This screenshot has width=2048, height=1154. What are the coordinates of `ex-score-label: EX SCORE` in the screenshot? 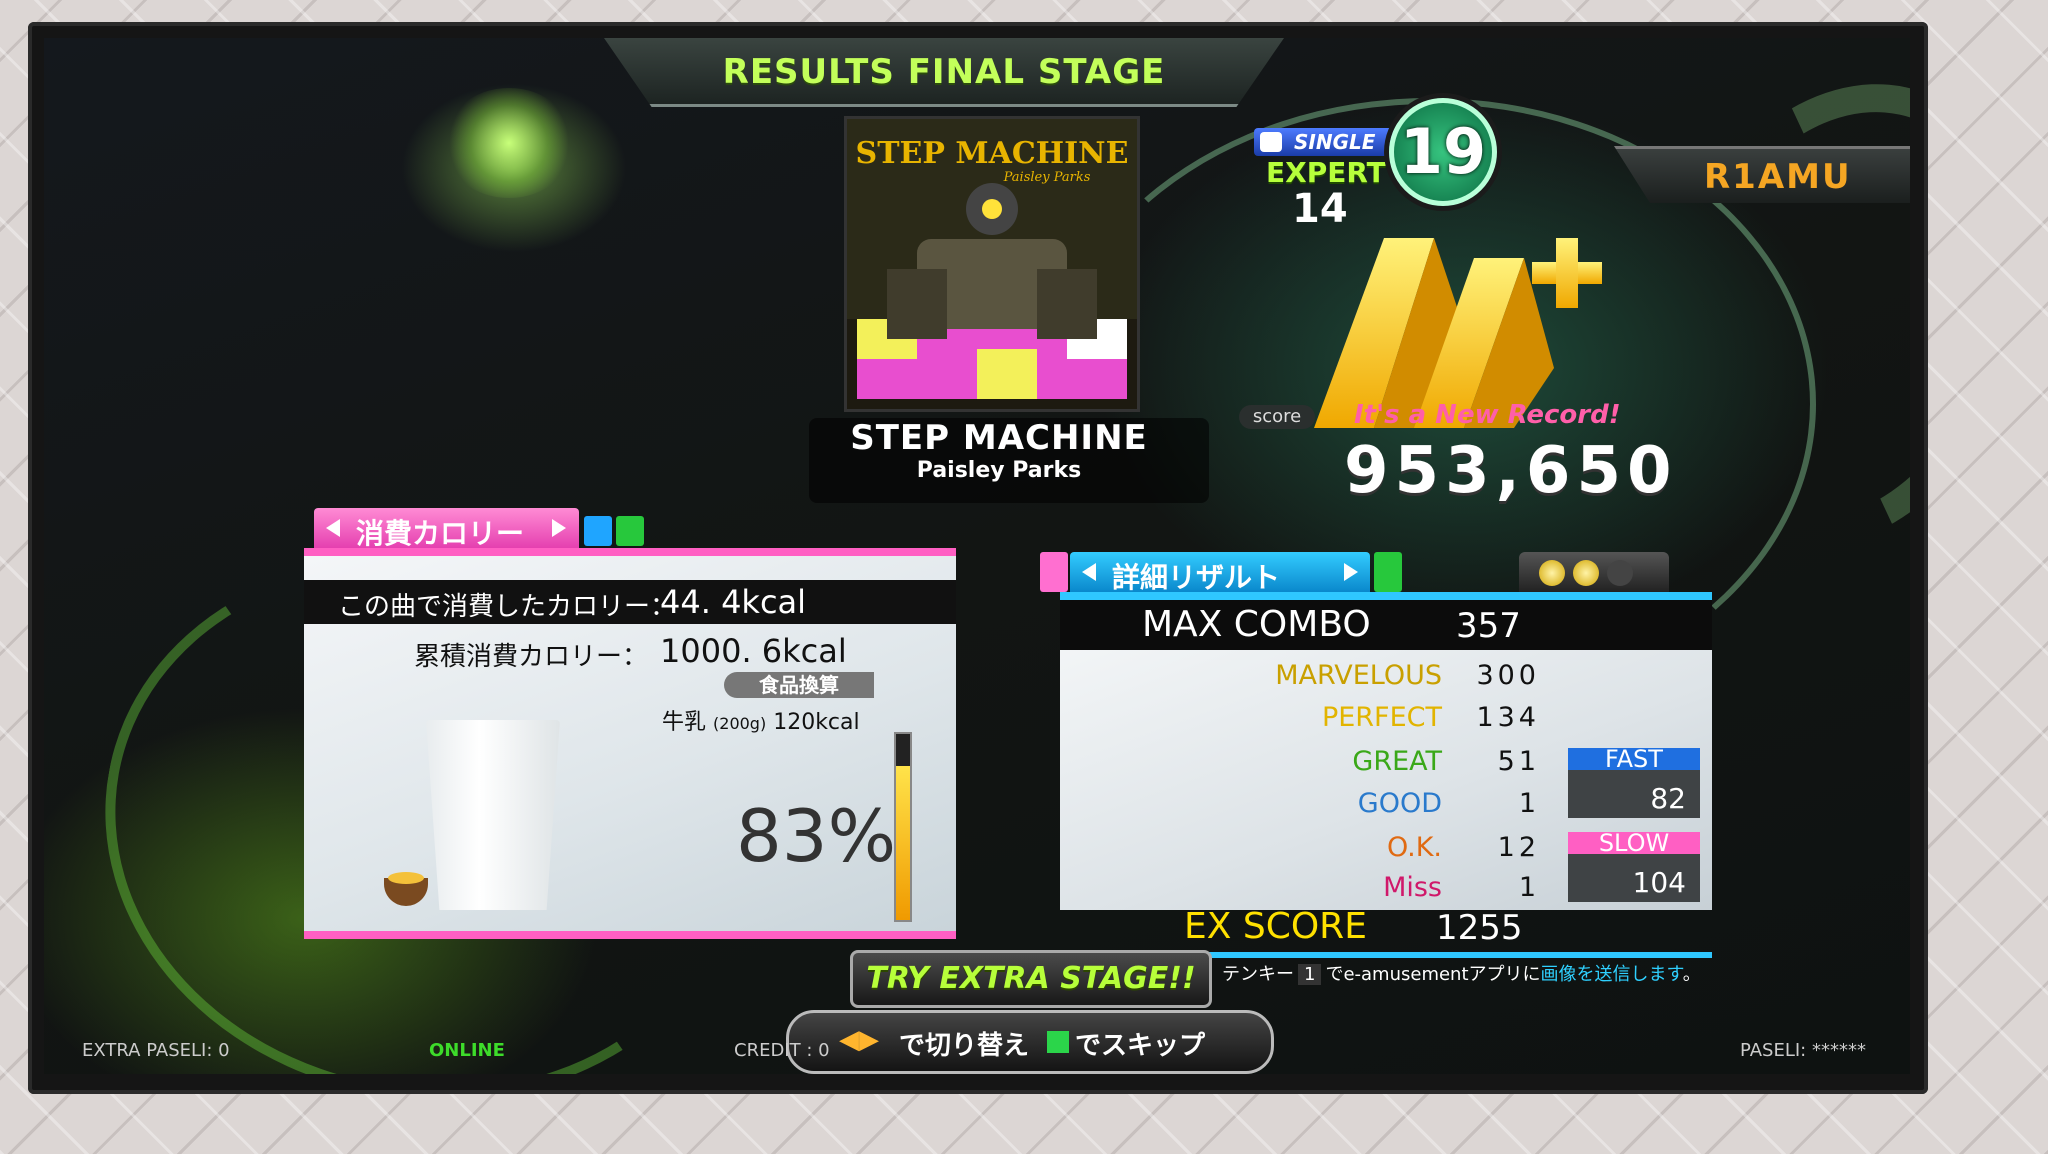 It's located at (1275, 926).